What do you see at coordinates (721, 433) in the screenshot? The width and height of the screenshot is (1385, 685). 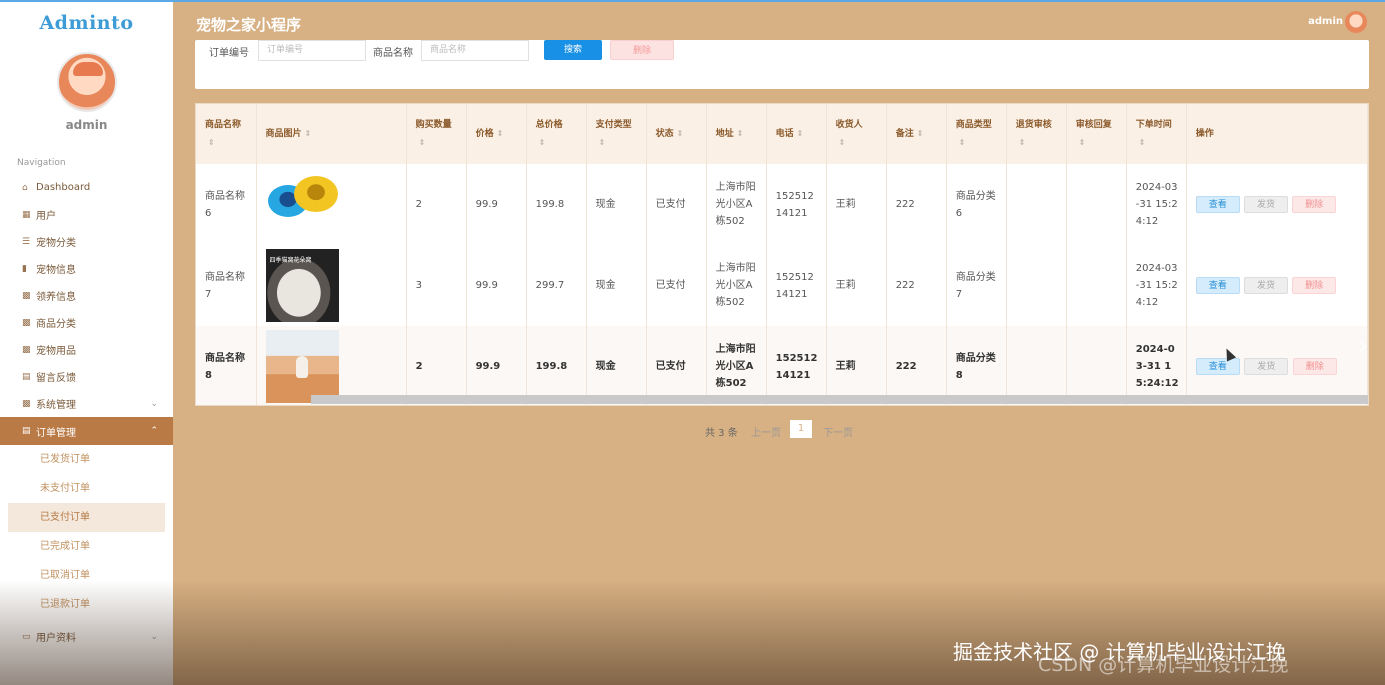 I see `pagination-total: 共 3 条` at bounding box center [721, 433].